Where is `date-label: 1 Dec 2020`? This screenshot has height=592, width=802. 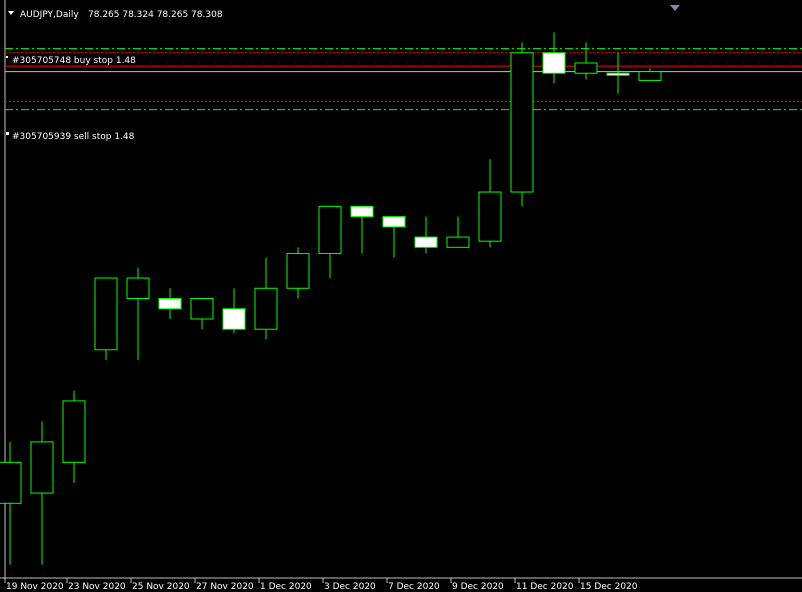
date-label: 1 Dec 2020 is located at coordinates (286, 587).